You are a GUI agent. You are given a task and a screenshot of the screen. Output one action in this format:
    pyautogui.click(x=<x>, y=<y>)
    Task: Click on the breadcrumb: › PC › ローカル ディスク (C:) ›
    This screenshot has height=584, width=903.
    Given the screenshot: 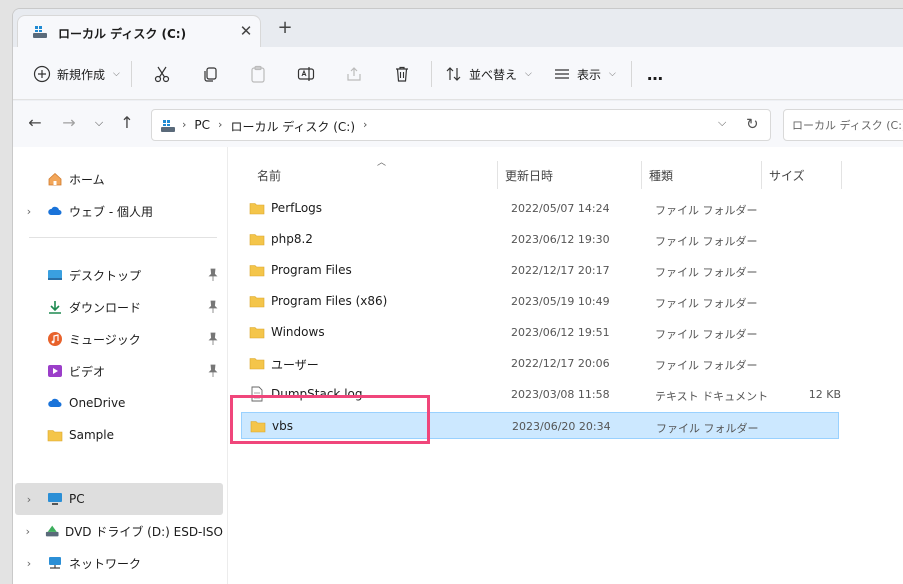 What is the action you would take?
    pyautogui.click(x=274, y=126)
    